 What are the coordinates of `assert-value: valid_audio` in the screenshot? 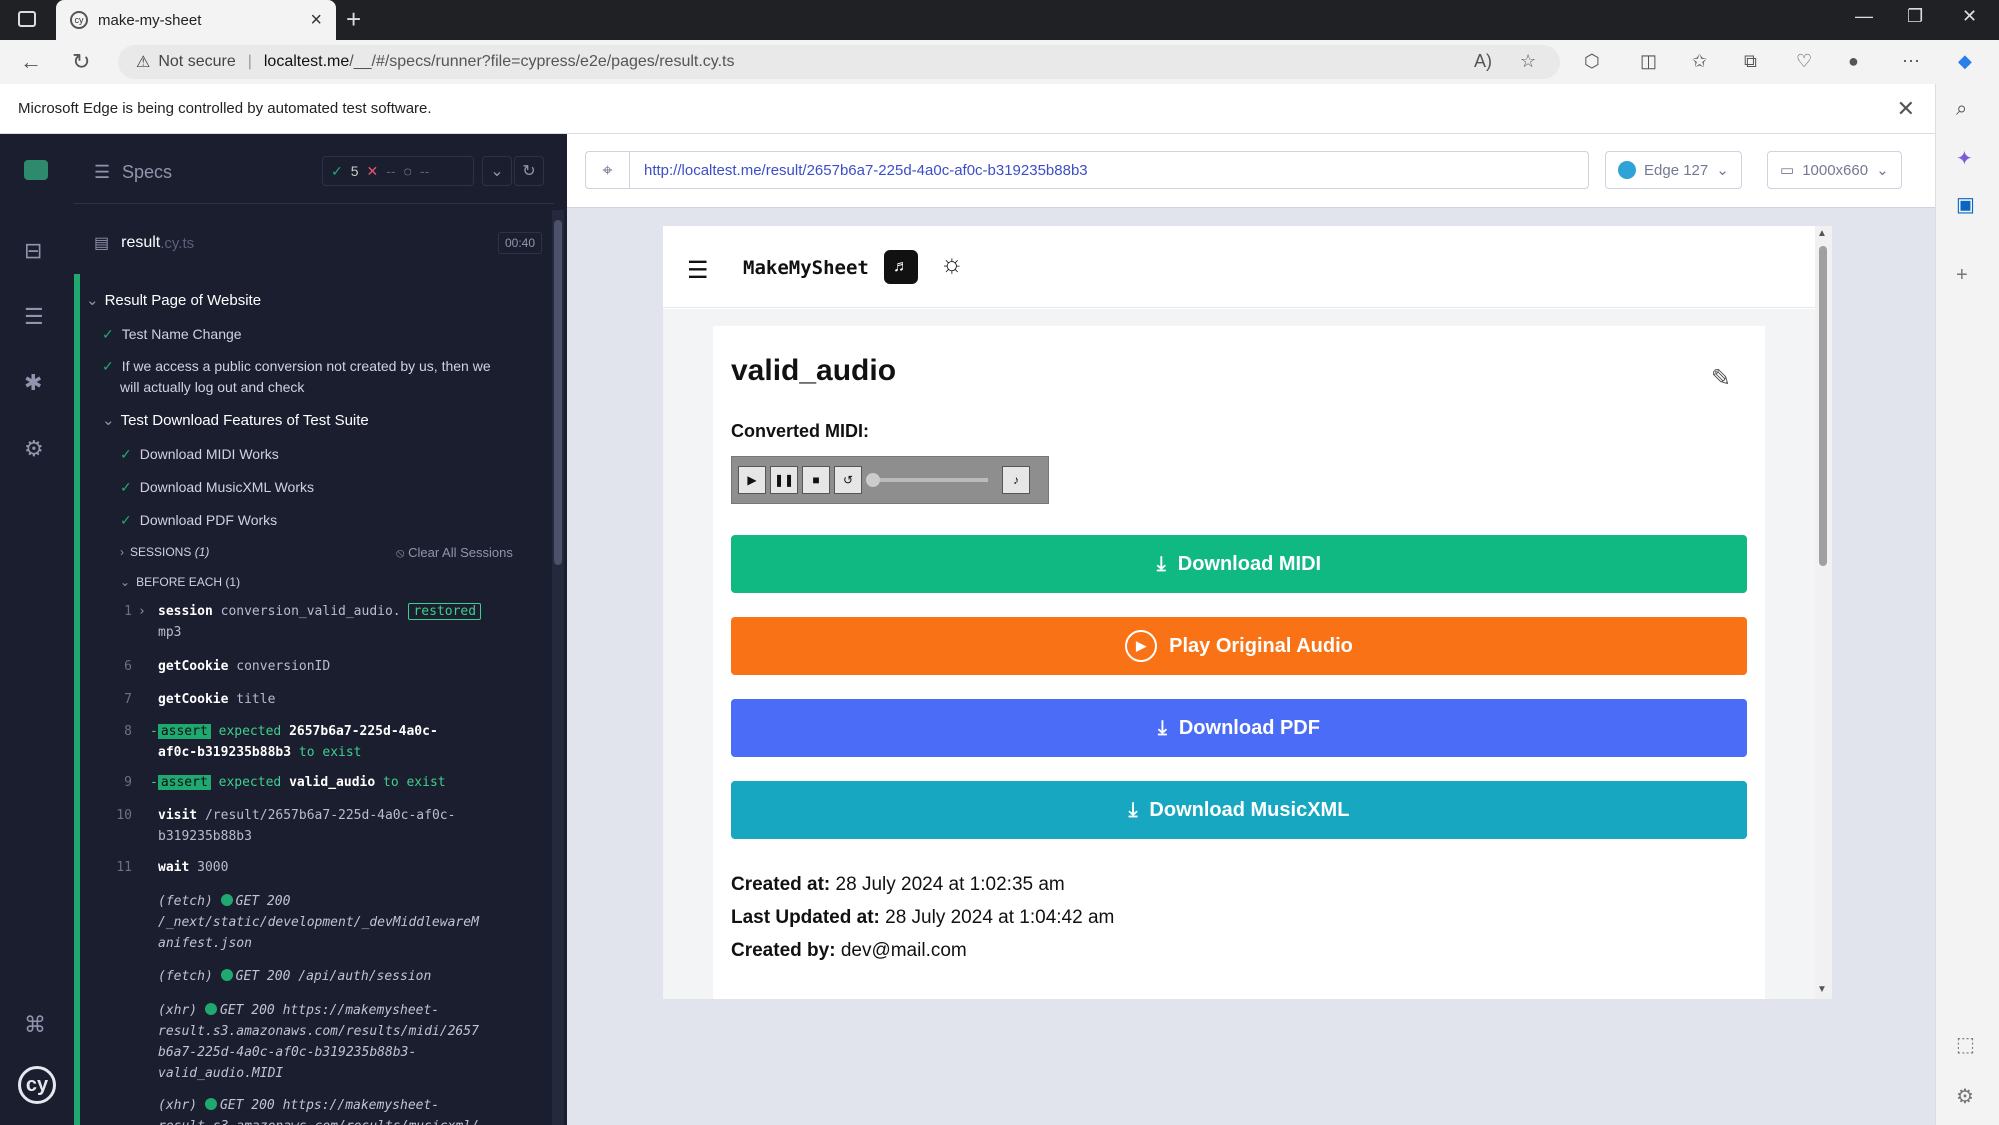 It's located at (332, 782).